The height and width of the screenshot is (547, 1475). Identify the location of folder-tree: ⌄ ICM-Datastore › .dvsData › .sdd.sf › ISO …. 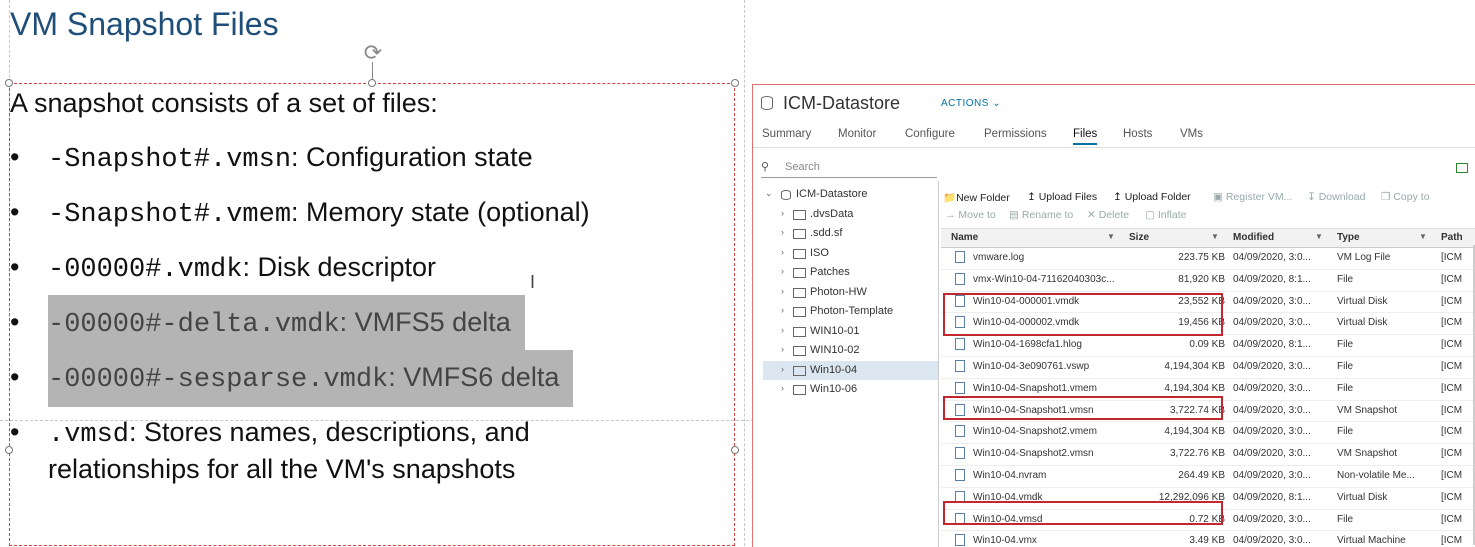
(851, 292).